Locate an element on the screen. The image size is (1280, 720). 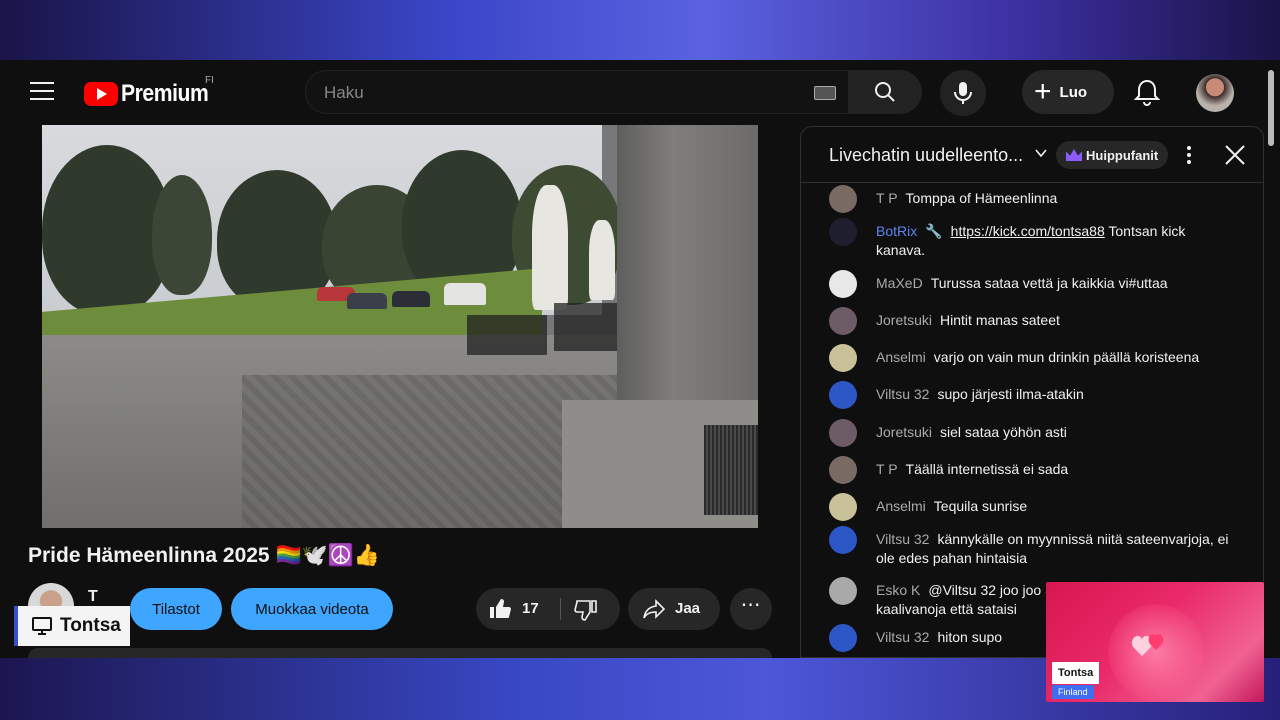
create-button: + Luo is located at coordinates (1068, 92).